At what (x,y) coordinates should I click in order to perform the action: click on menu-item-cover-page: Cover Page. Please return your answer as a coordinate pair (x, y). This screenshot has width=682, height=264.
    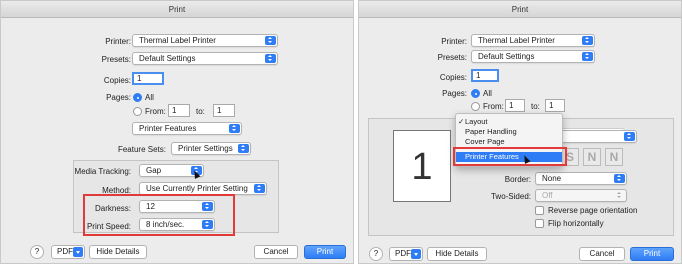
    Looking at the image, I should click on (509, 142).